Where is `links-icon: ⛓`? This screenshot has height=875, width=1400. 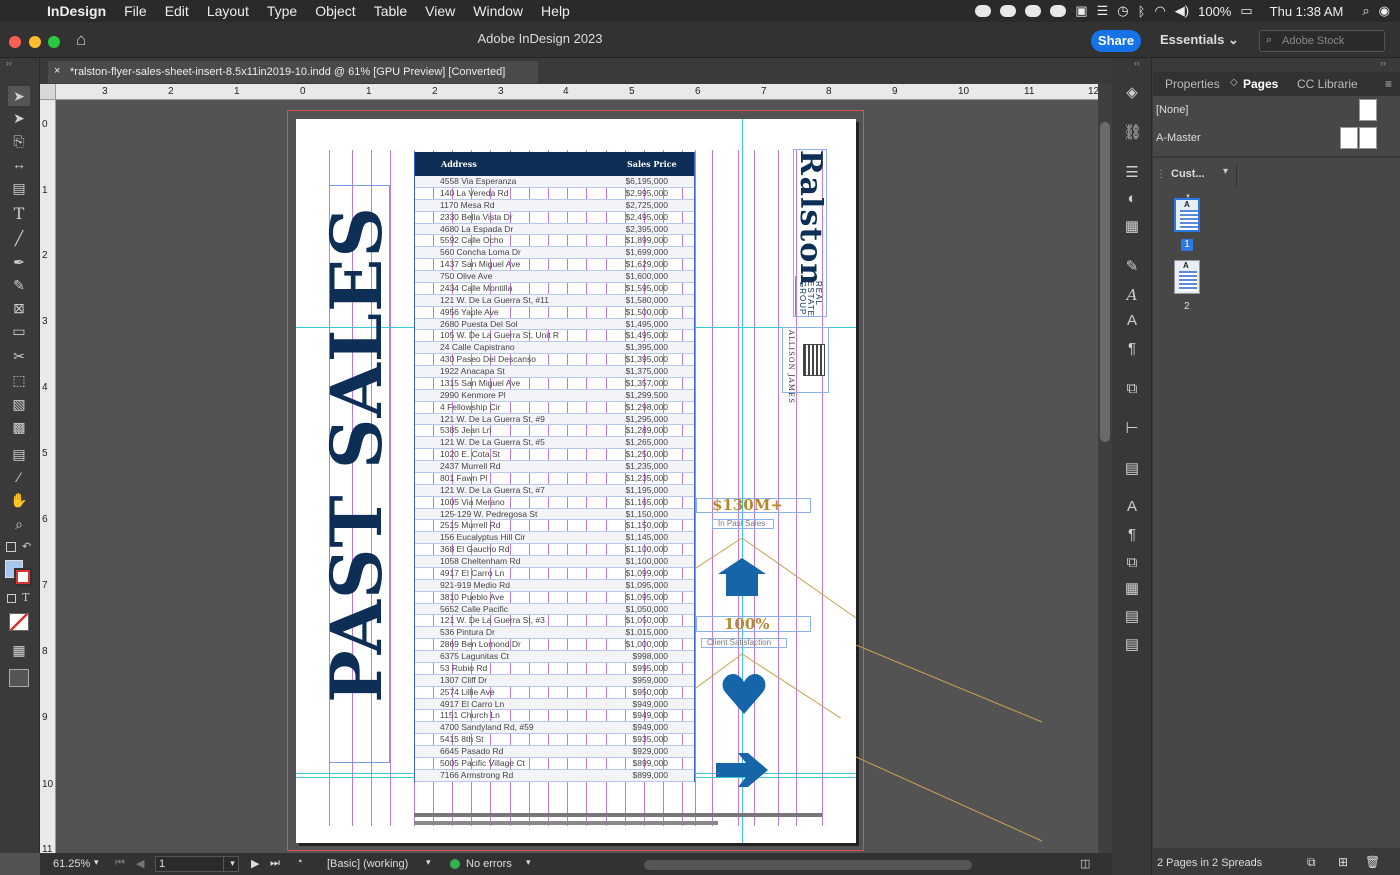 links-icon: ⛓ is located at coordinates (1132, 133).